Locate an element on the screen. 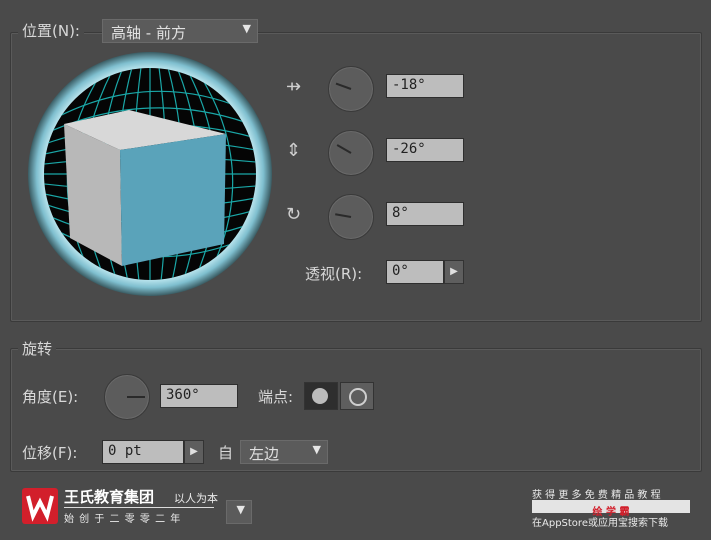 The width and height of the screenshot is (711, 540). offset-label: 位移(F): is located at coordinates (50, 453).